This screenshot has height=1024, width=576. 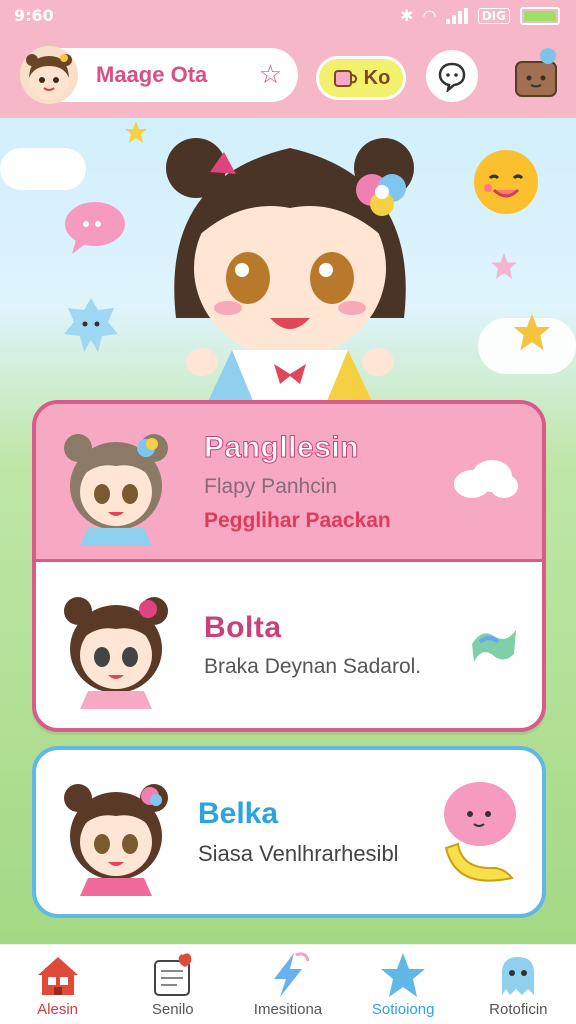 I want to click on nav-item-ghost: Rotoficin, so click(x=518, y=984).